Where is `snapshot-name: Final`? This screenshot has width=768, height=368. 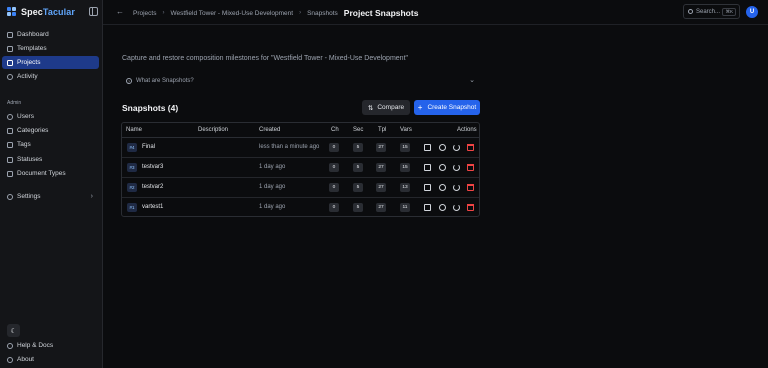 snapshot-name: Final is located at coordinates (149, 147).